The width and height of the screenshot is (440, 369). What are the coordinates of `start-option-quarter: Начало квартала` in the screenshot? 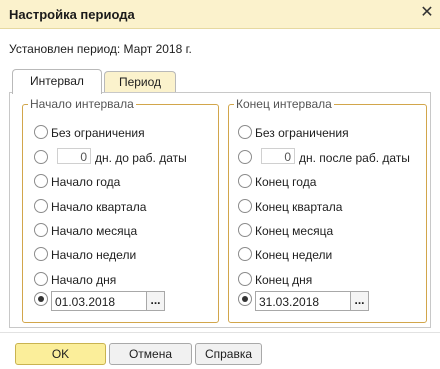 It's located at (90, 207).